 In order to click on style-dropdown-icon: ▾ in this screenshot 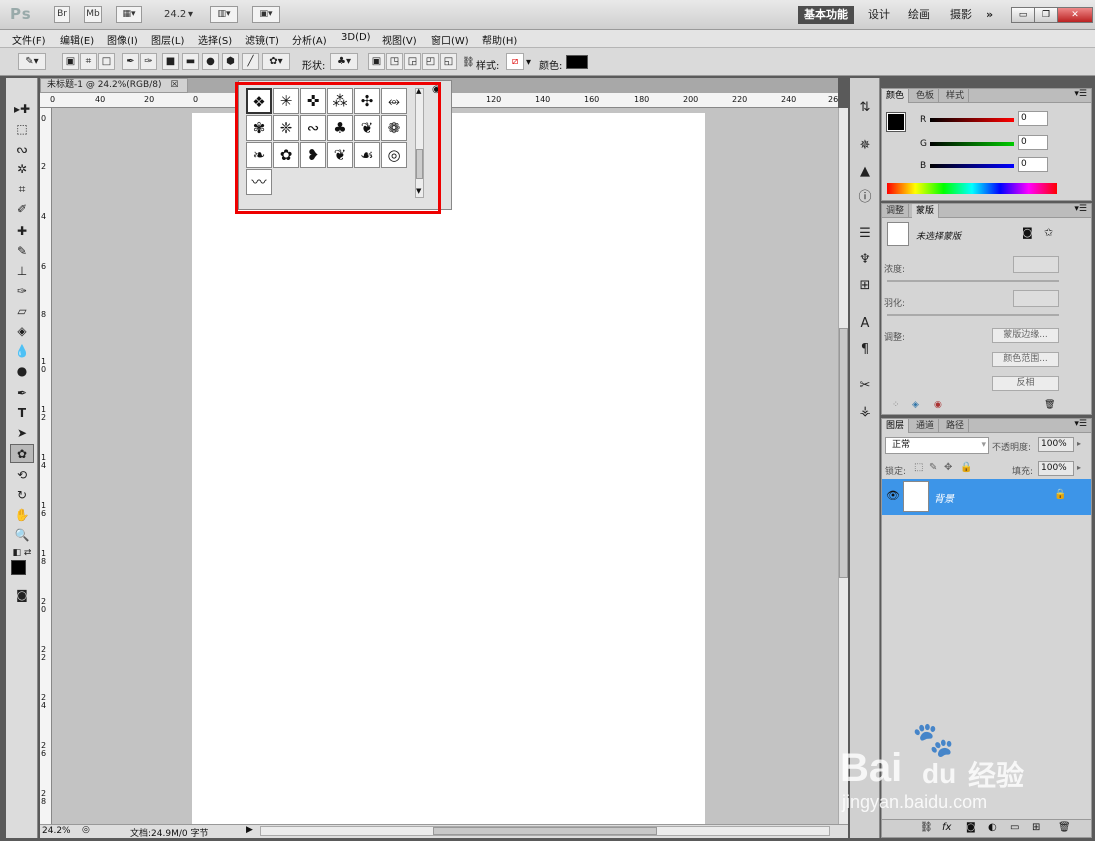, I will do `click(528, 62)`.